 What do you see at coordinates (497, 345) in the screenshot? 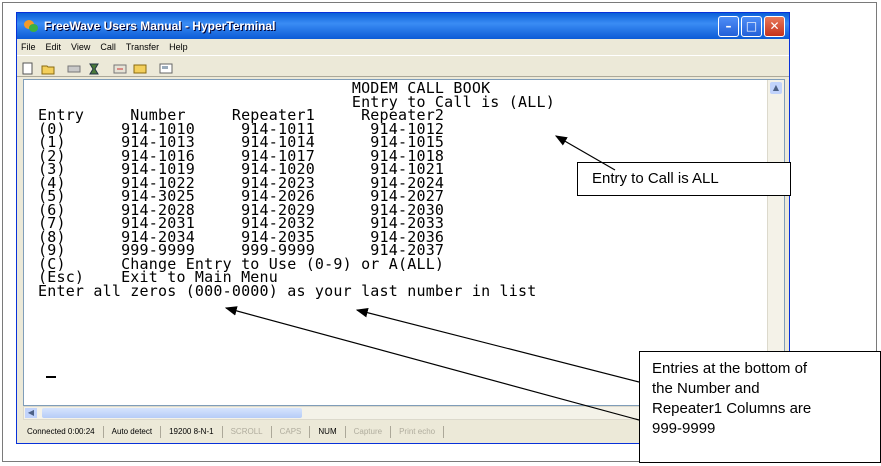
I see `arrow-to-repeater1-column` at bounding box center [497, 345].